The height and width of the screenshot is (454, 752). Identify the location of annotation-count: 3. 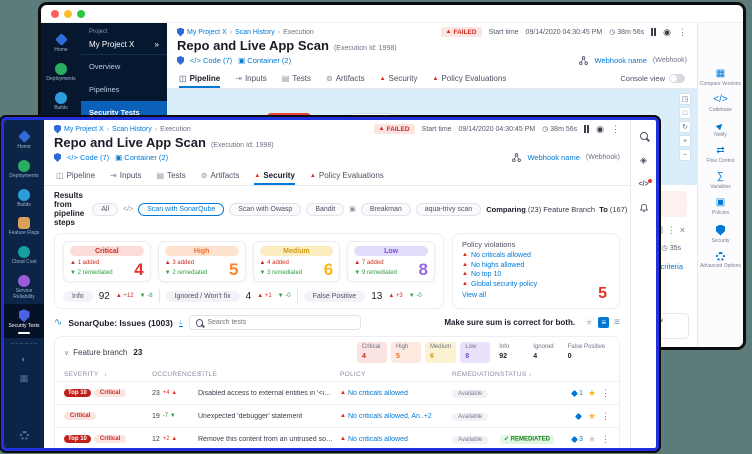
(576, 439).